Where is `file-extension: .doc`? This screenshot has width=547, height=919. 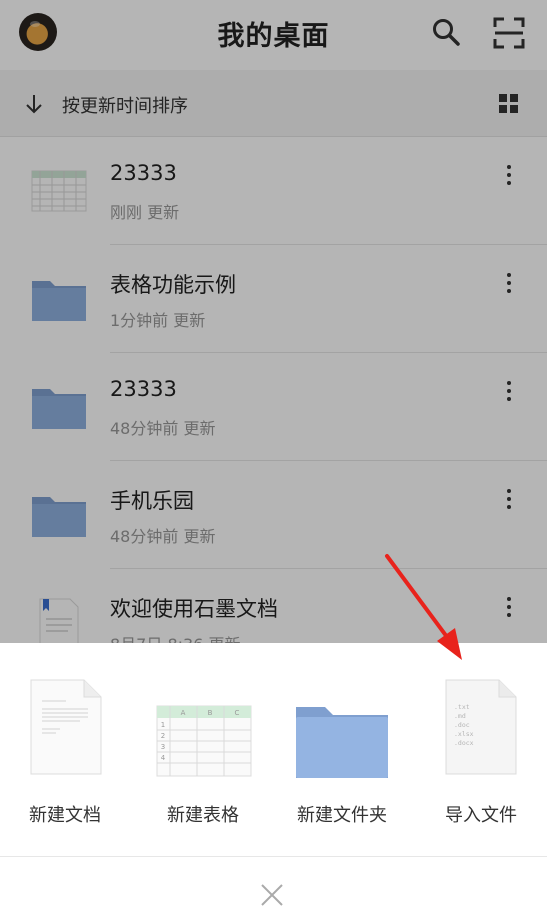 file-extension: .doc is located at coordinates (462, 725).